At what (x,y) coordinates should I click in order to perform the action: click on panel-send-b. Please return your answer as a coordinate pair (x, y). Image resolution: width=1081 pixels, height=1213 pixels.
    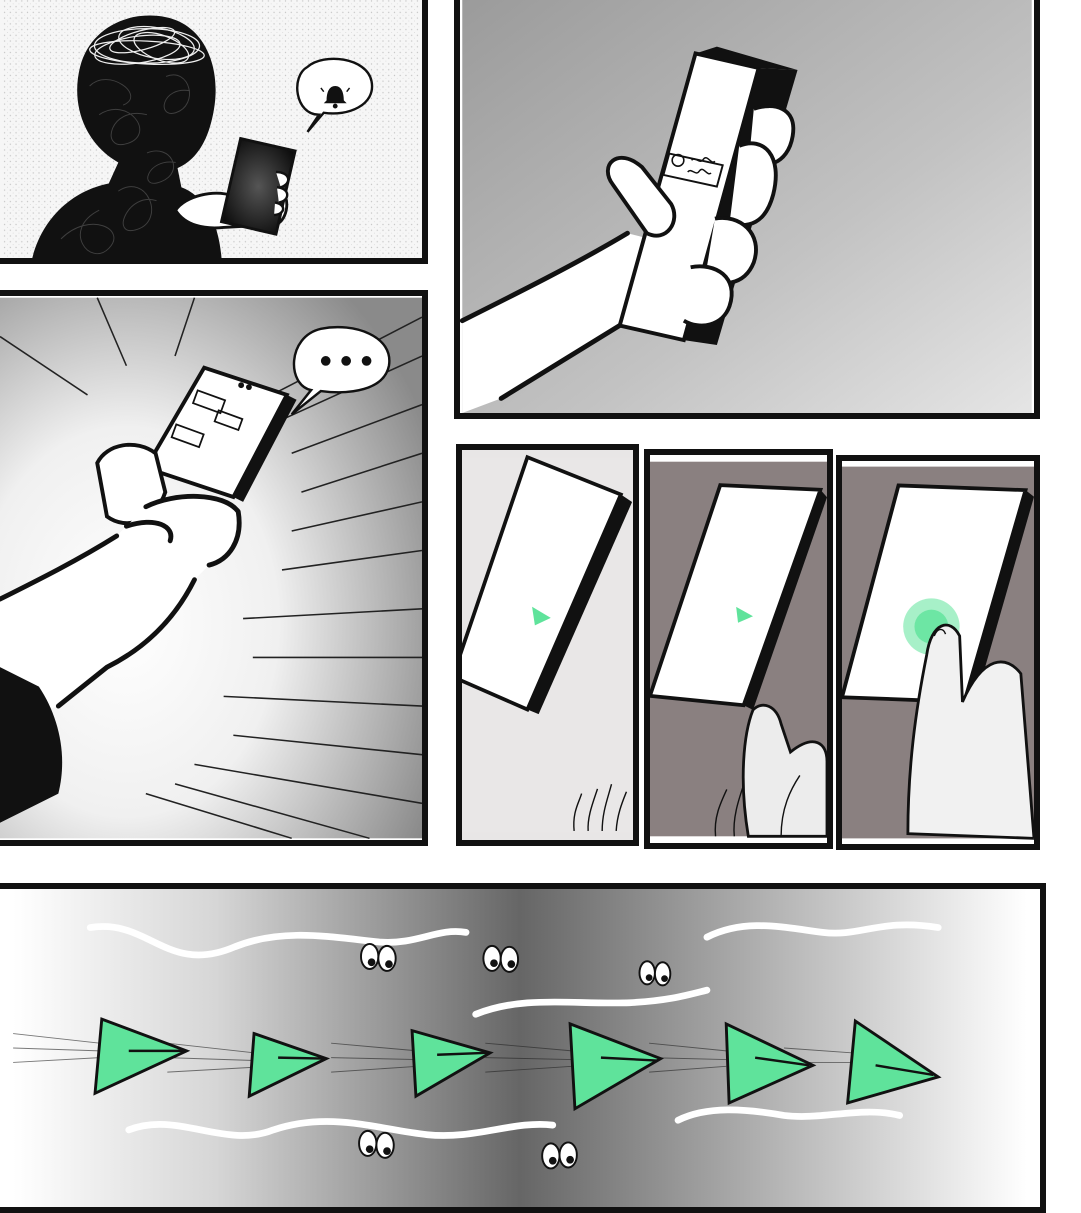
    Looking at the image, I should click on (738, 649).